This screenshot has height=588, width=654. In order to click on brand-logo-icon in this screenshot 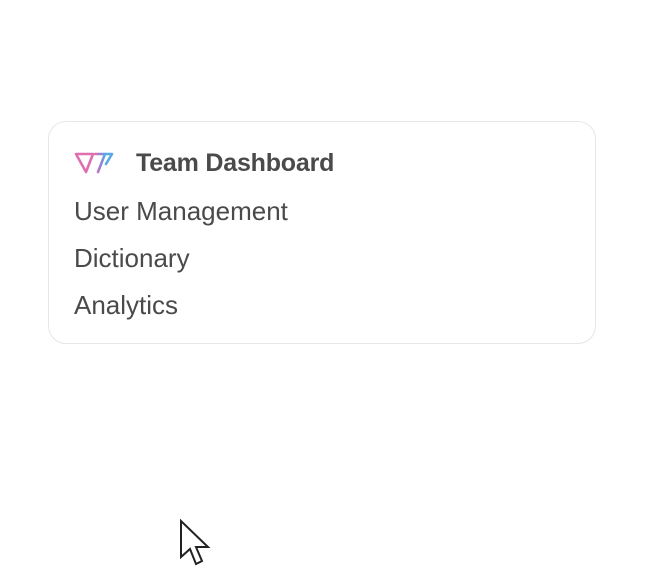, I will do `click(94, 163)`.